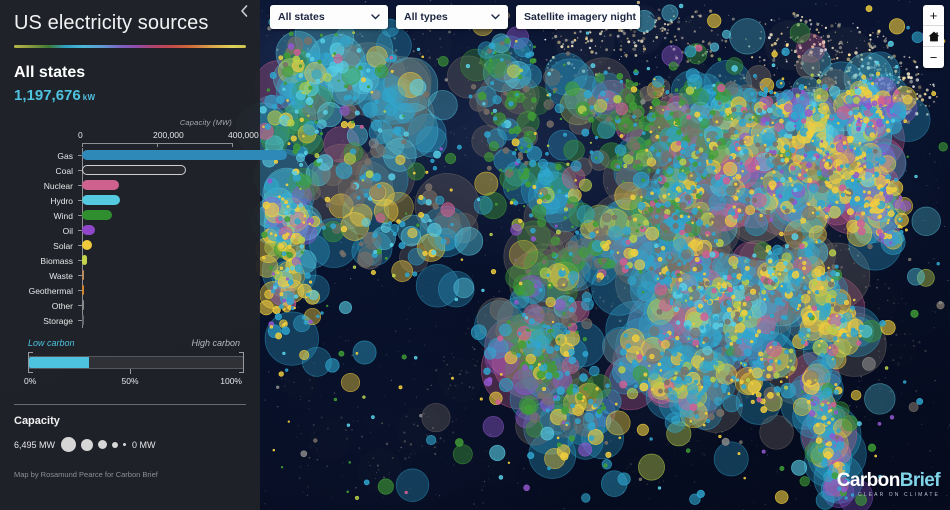  Describe the element at coordinates (111, 23) in the screenshot. I see `page-title: US electricity sources` at that location.